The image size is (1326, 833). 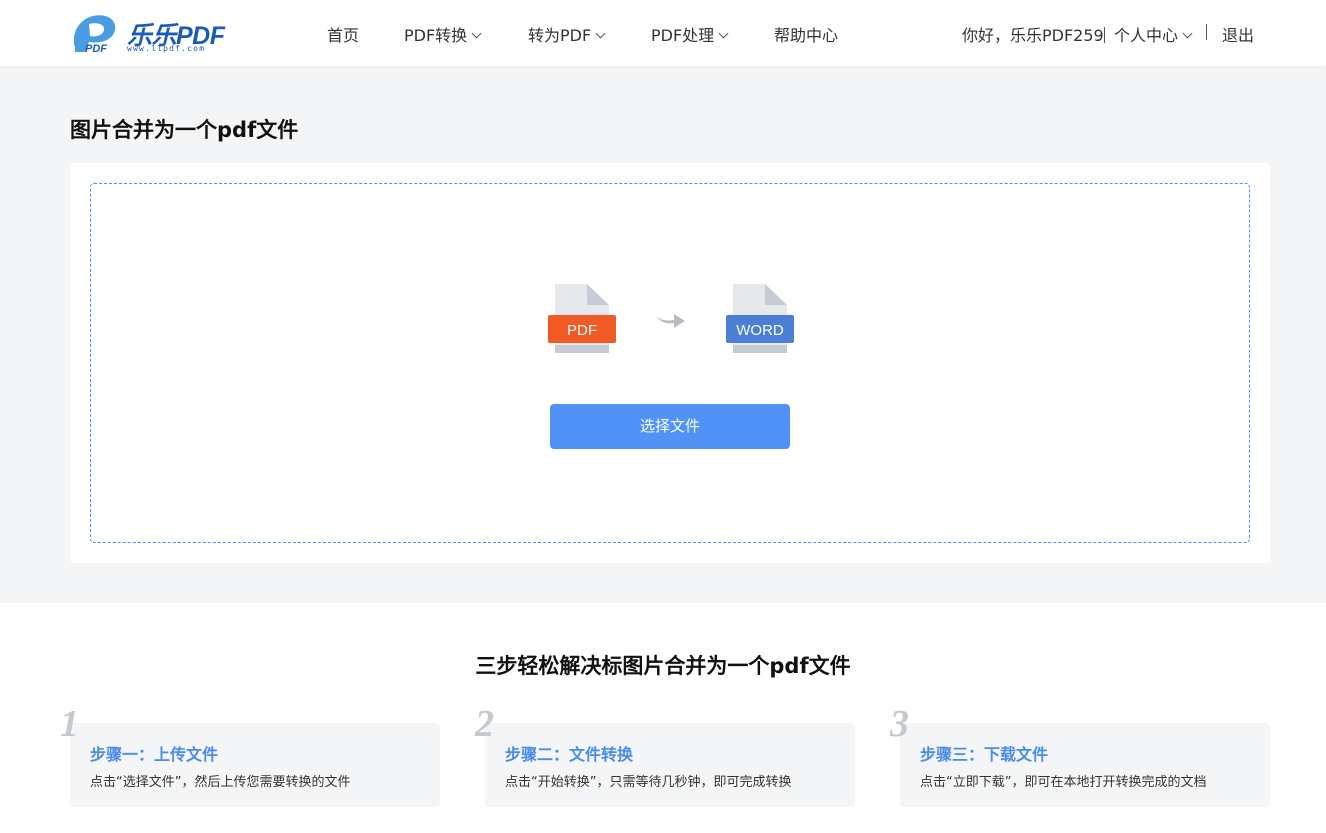 What do you see at coordinates (665, 756) in the screenshot?
I see `step-card-2: 2 步骤二：文件转换 点击“开始转换”，只需等待几秒钟，即可完成转换` at bounding box center [665, 756].